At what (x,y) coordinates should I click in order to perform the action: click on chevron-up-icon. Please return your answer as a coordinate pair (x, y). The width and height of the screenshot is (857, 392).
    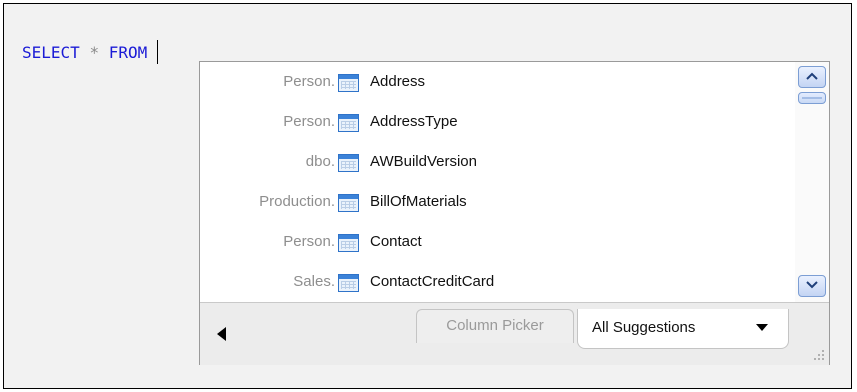
    Looking at the image, I should click on (812, 76).